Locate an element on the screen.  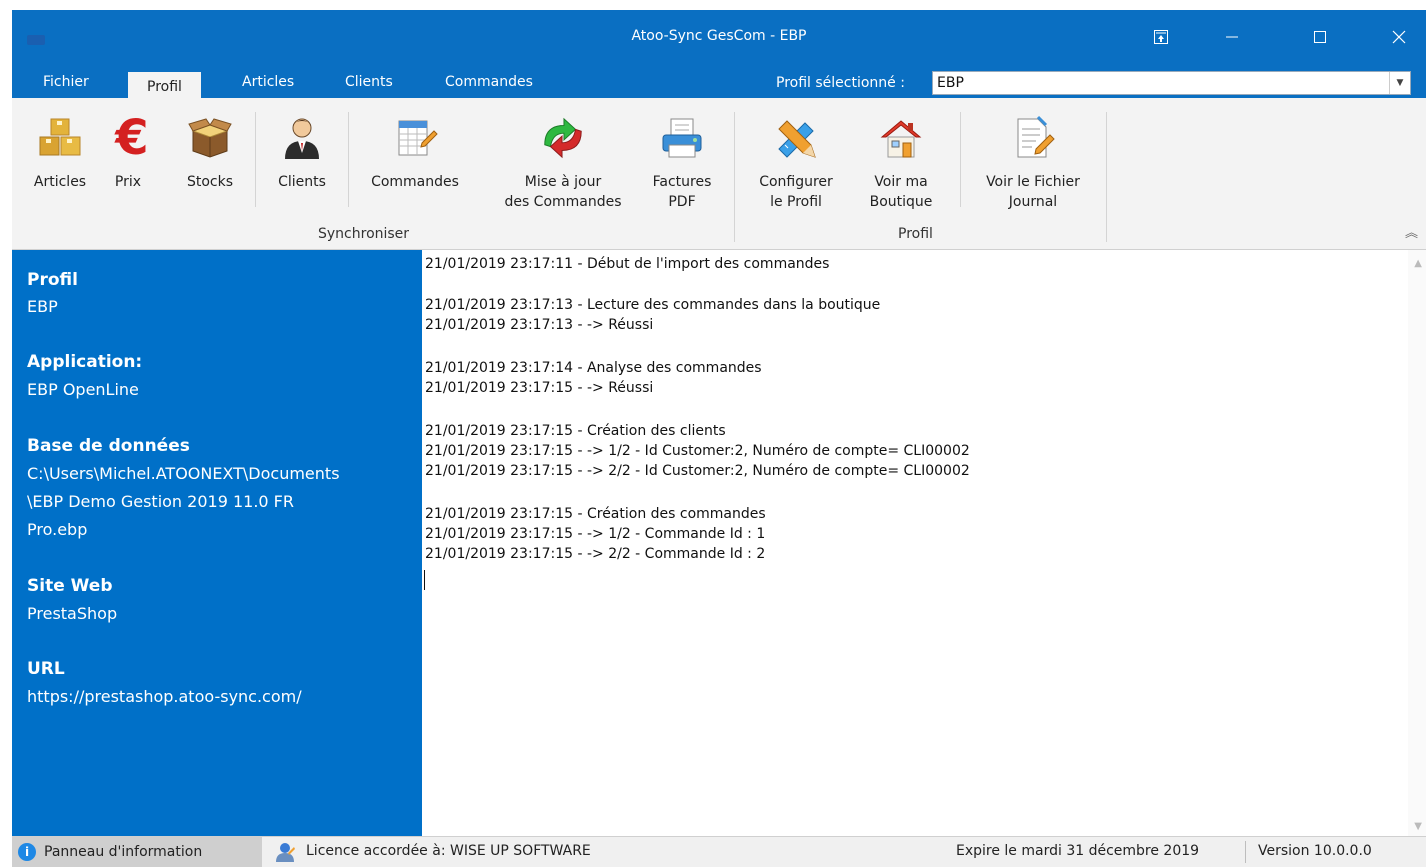
articles-button: Articles is located at coordinates (60, 150).